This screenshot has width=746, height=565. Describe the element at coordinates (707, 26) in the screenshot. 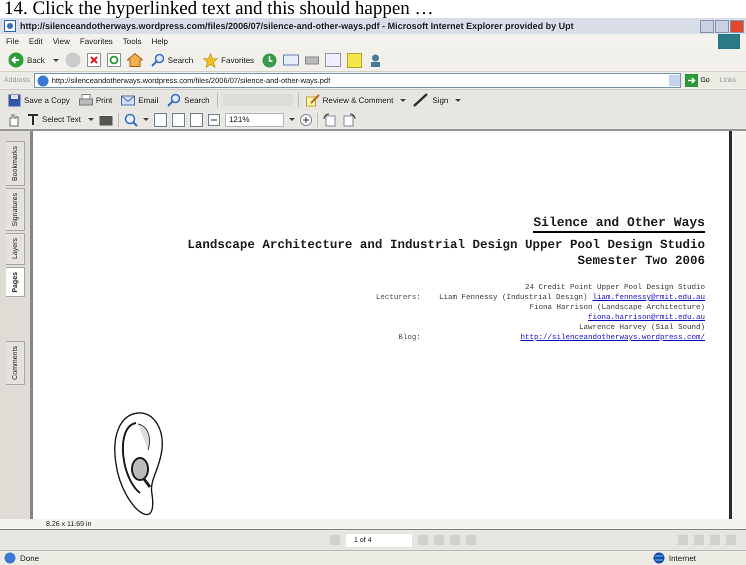

I see `minimize-button` at that location.